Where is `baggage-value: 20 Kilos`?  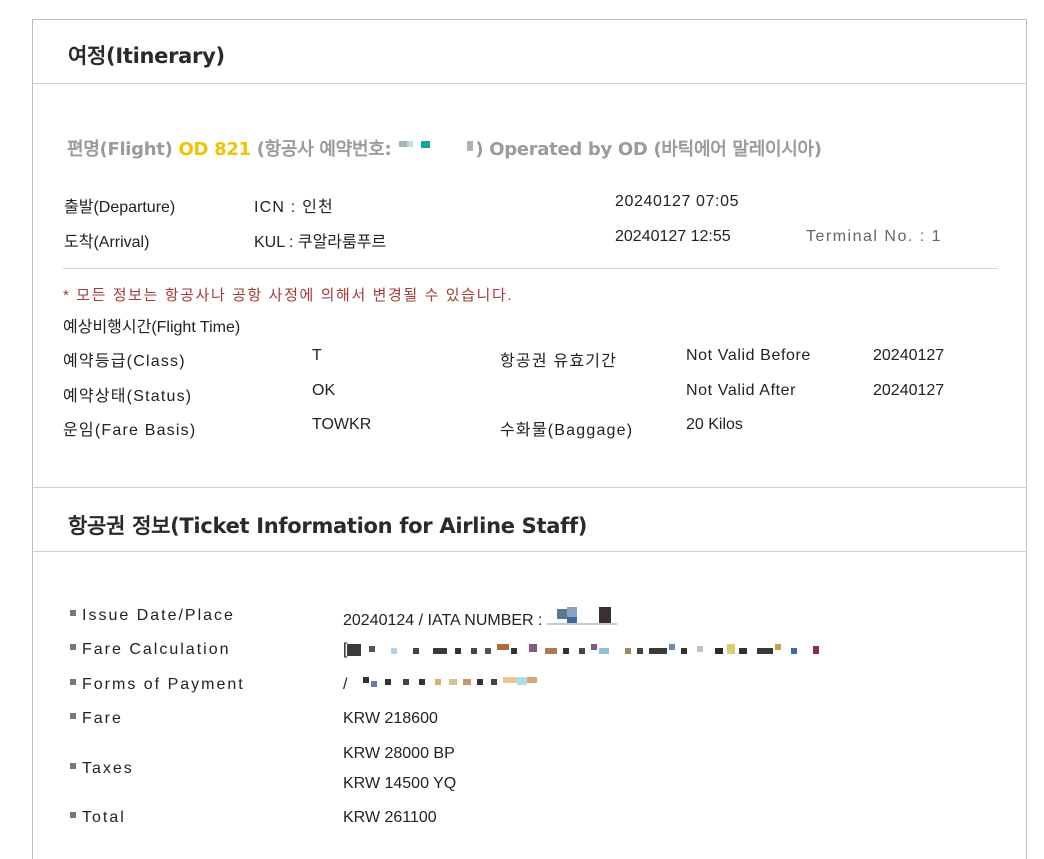
baggage-value: 20 Kilos is located at coordinates (714, 424).